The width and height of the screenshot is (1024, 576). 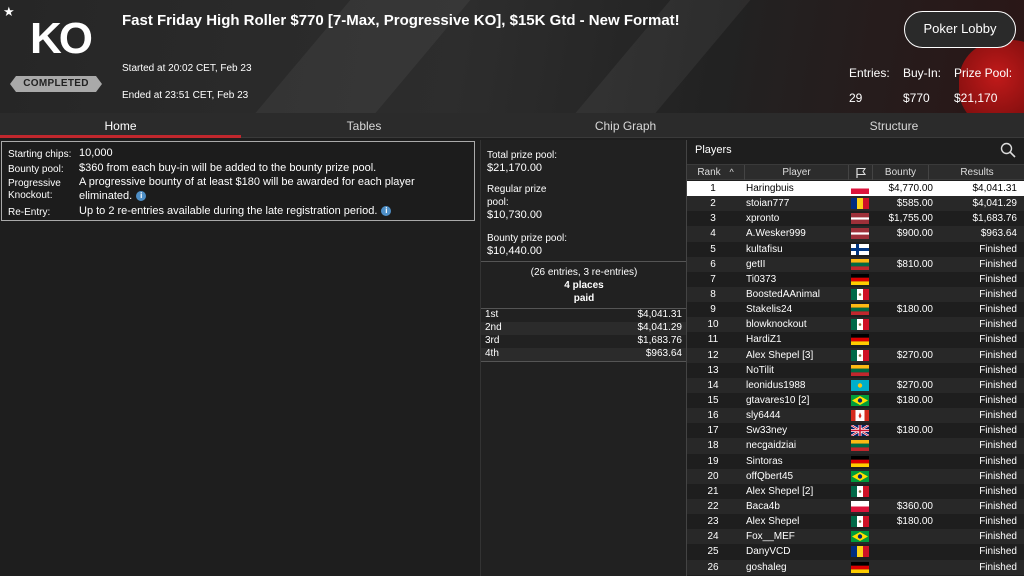 I want to click on player-name: Fox__MEF, so click(x=770, y=537).